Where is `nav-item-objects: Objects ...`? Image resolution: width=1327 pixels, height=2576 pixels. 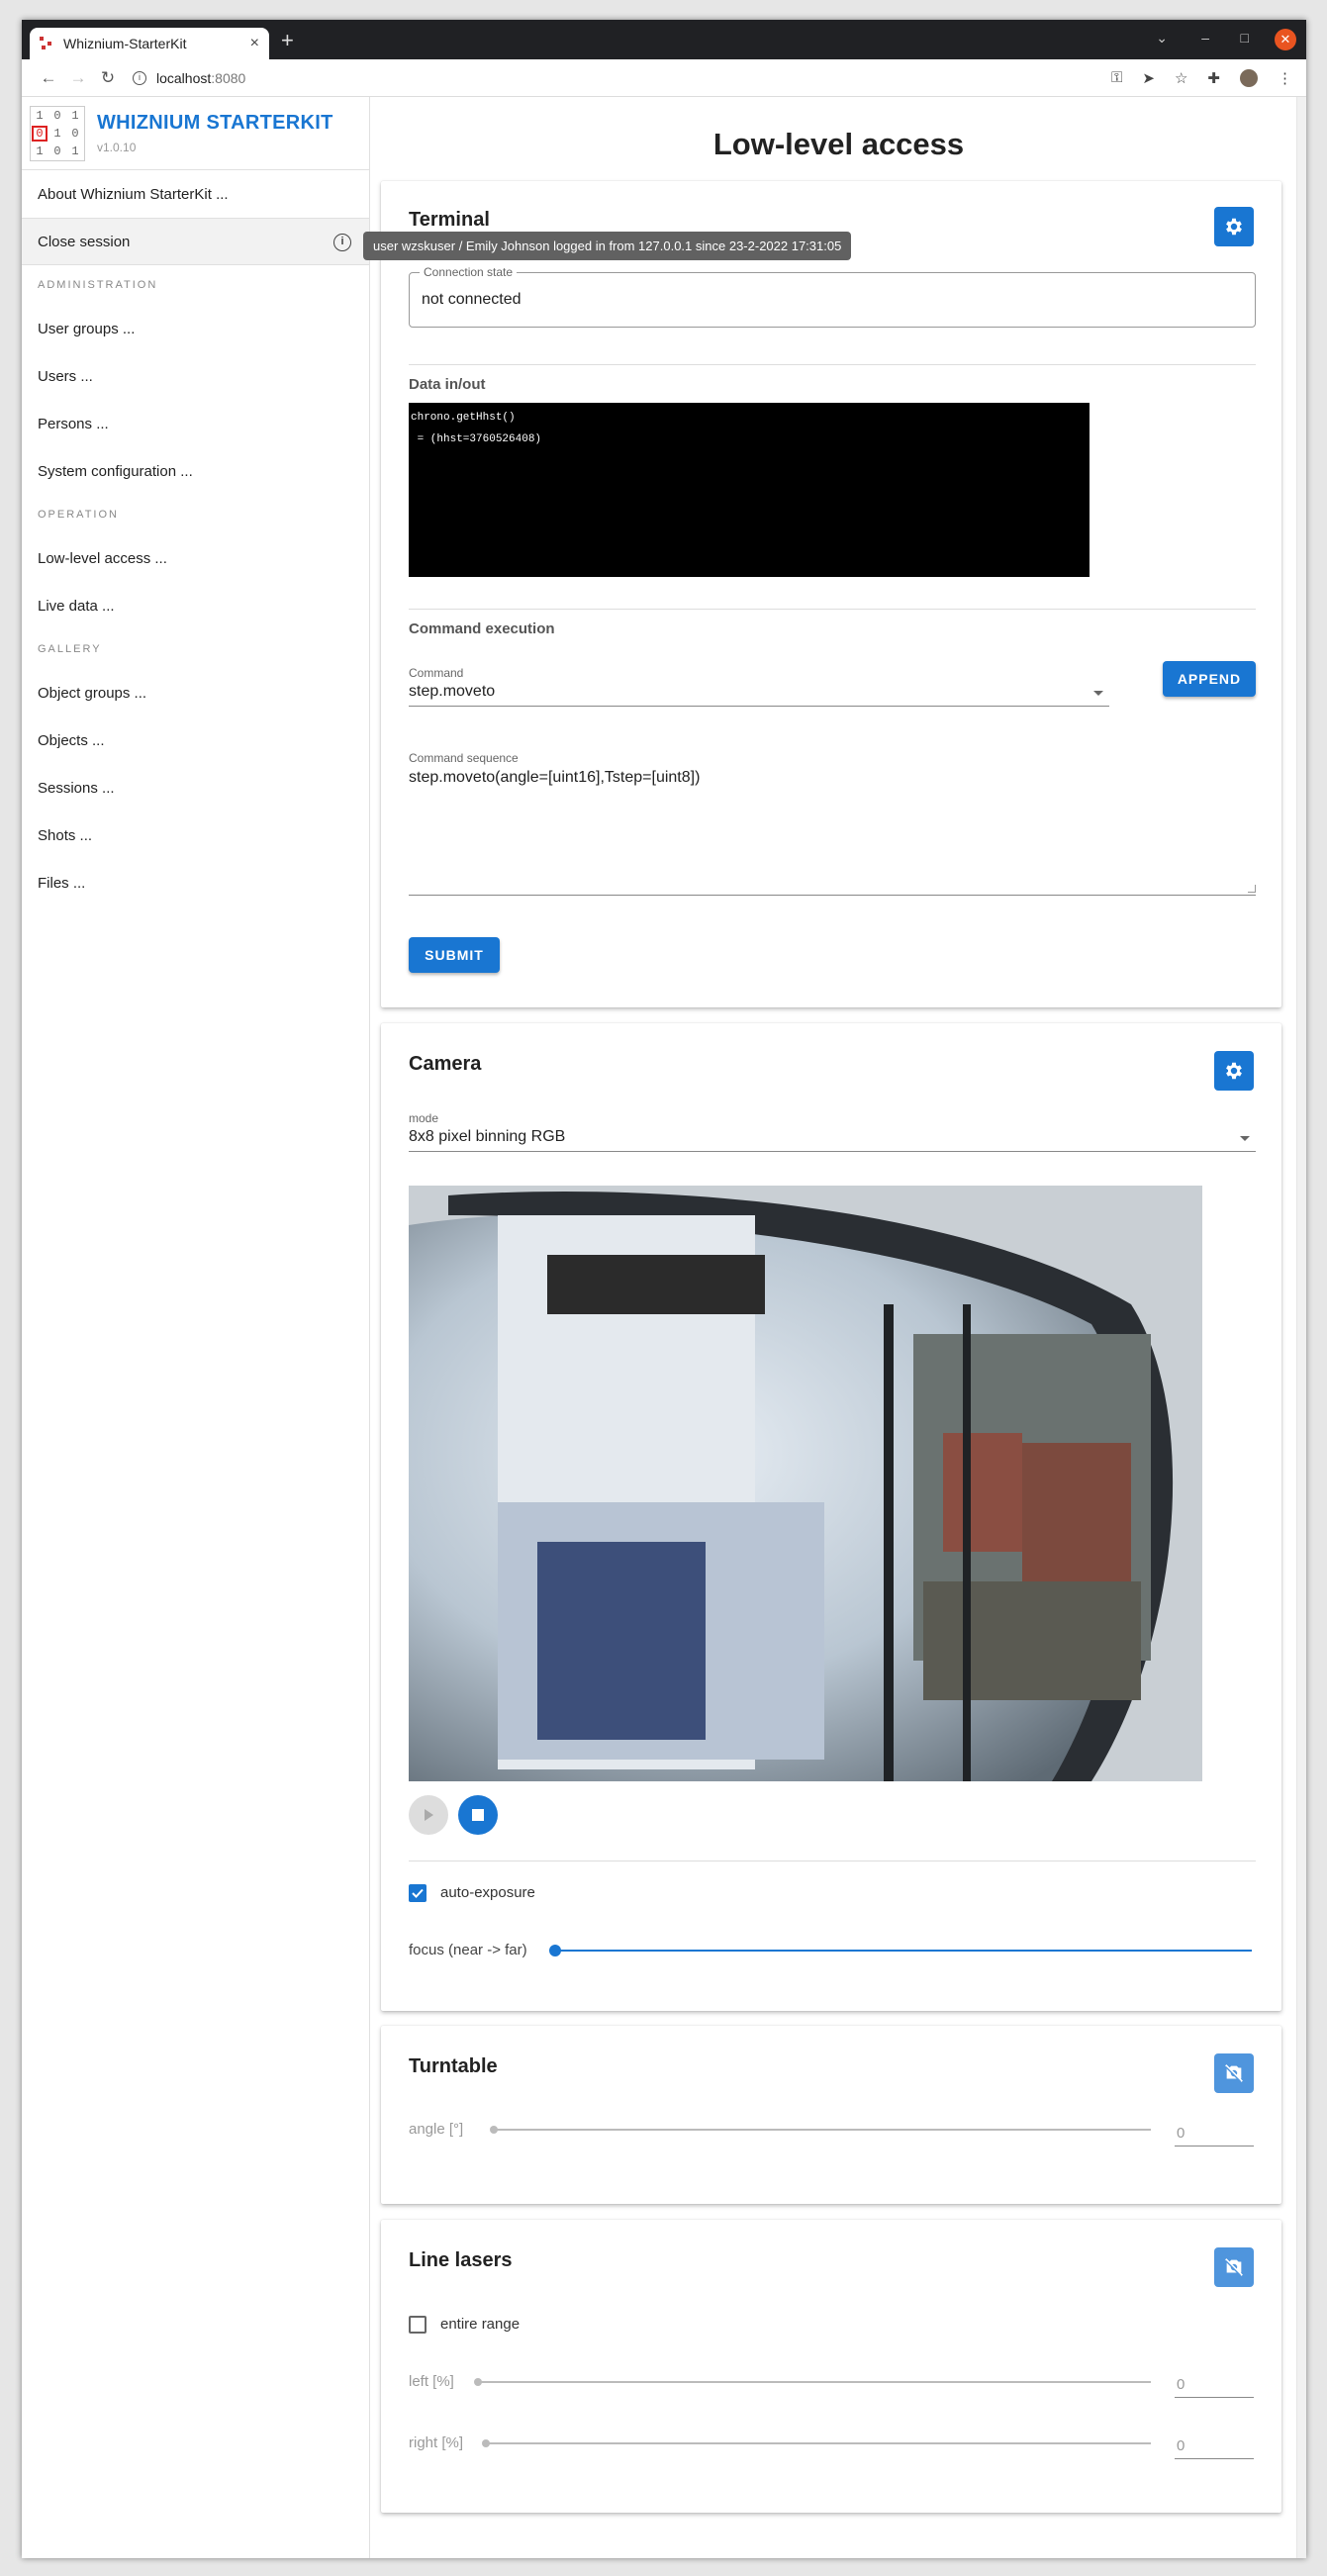 nav-item-objects: Objects ... is located at coordinates (195, 740).